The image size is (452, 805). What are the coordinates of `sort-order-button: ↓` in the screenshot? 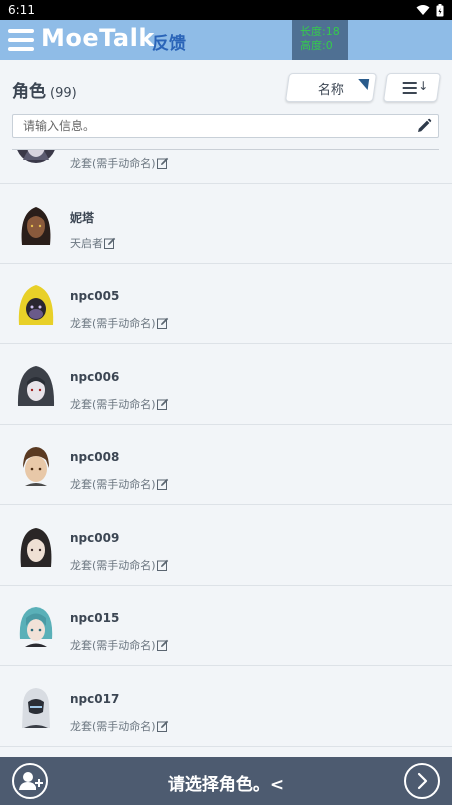 It's located at (412, 87).